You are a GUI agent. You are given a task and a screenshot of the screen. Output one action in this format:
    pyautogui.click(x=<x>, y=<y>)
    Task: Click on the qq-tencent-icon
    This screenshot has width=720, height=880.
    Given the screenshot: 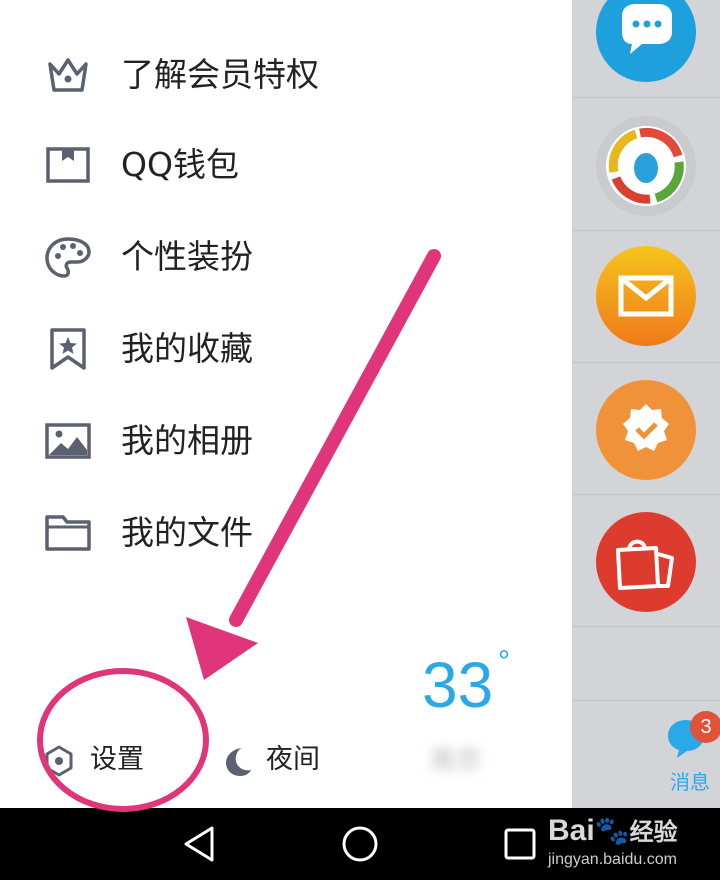 What is the action you would take?
    pyautogui.click(x=646, y=166)
    